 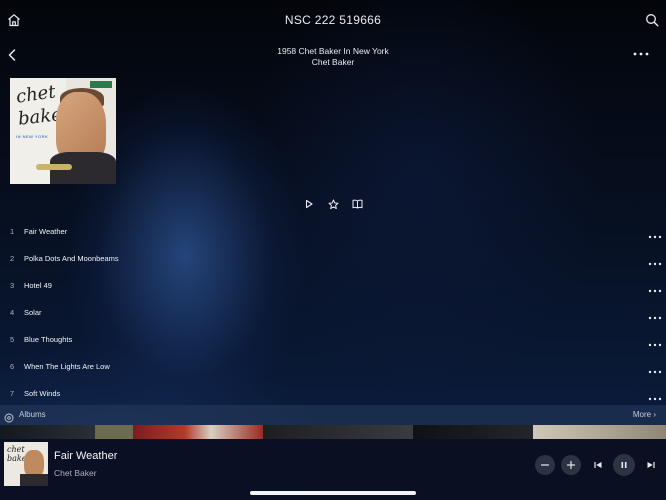 I want to click on now-playing-cover: chet baker, so click(x=26, y=464).